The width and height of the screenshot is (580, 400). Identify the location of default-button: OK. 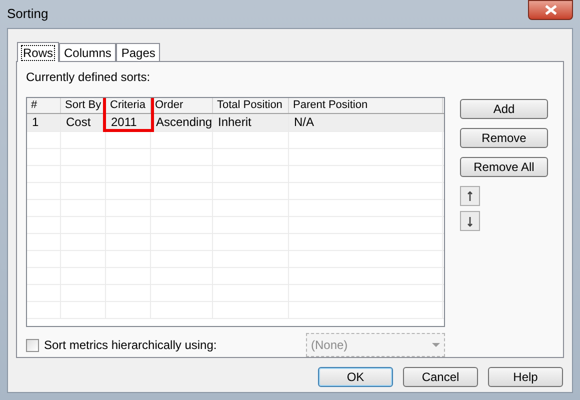
(355, 377).